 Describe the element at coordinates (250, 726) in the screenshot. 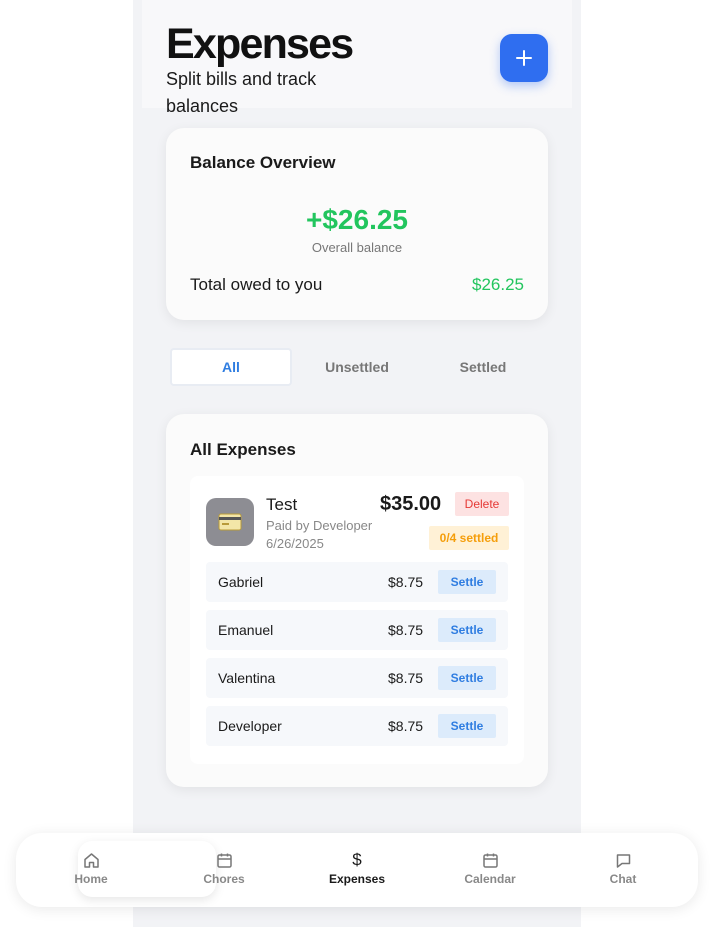

I see `split-name: Developer` at that location.